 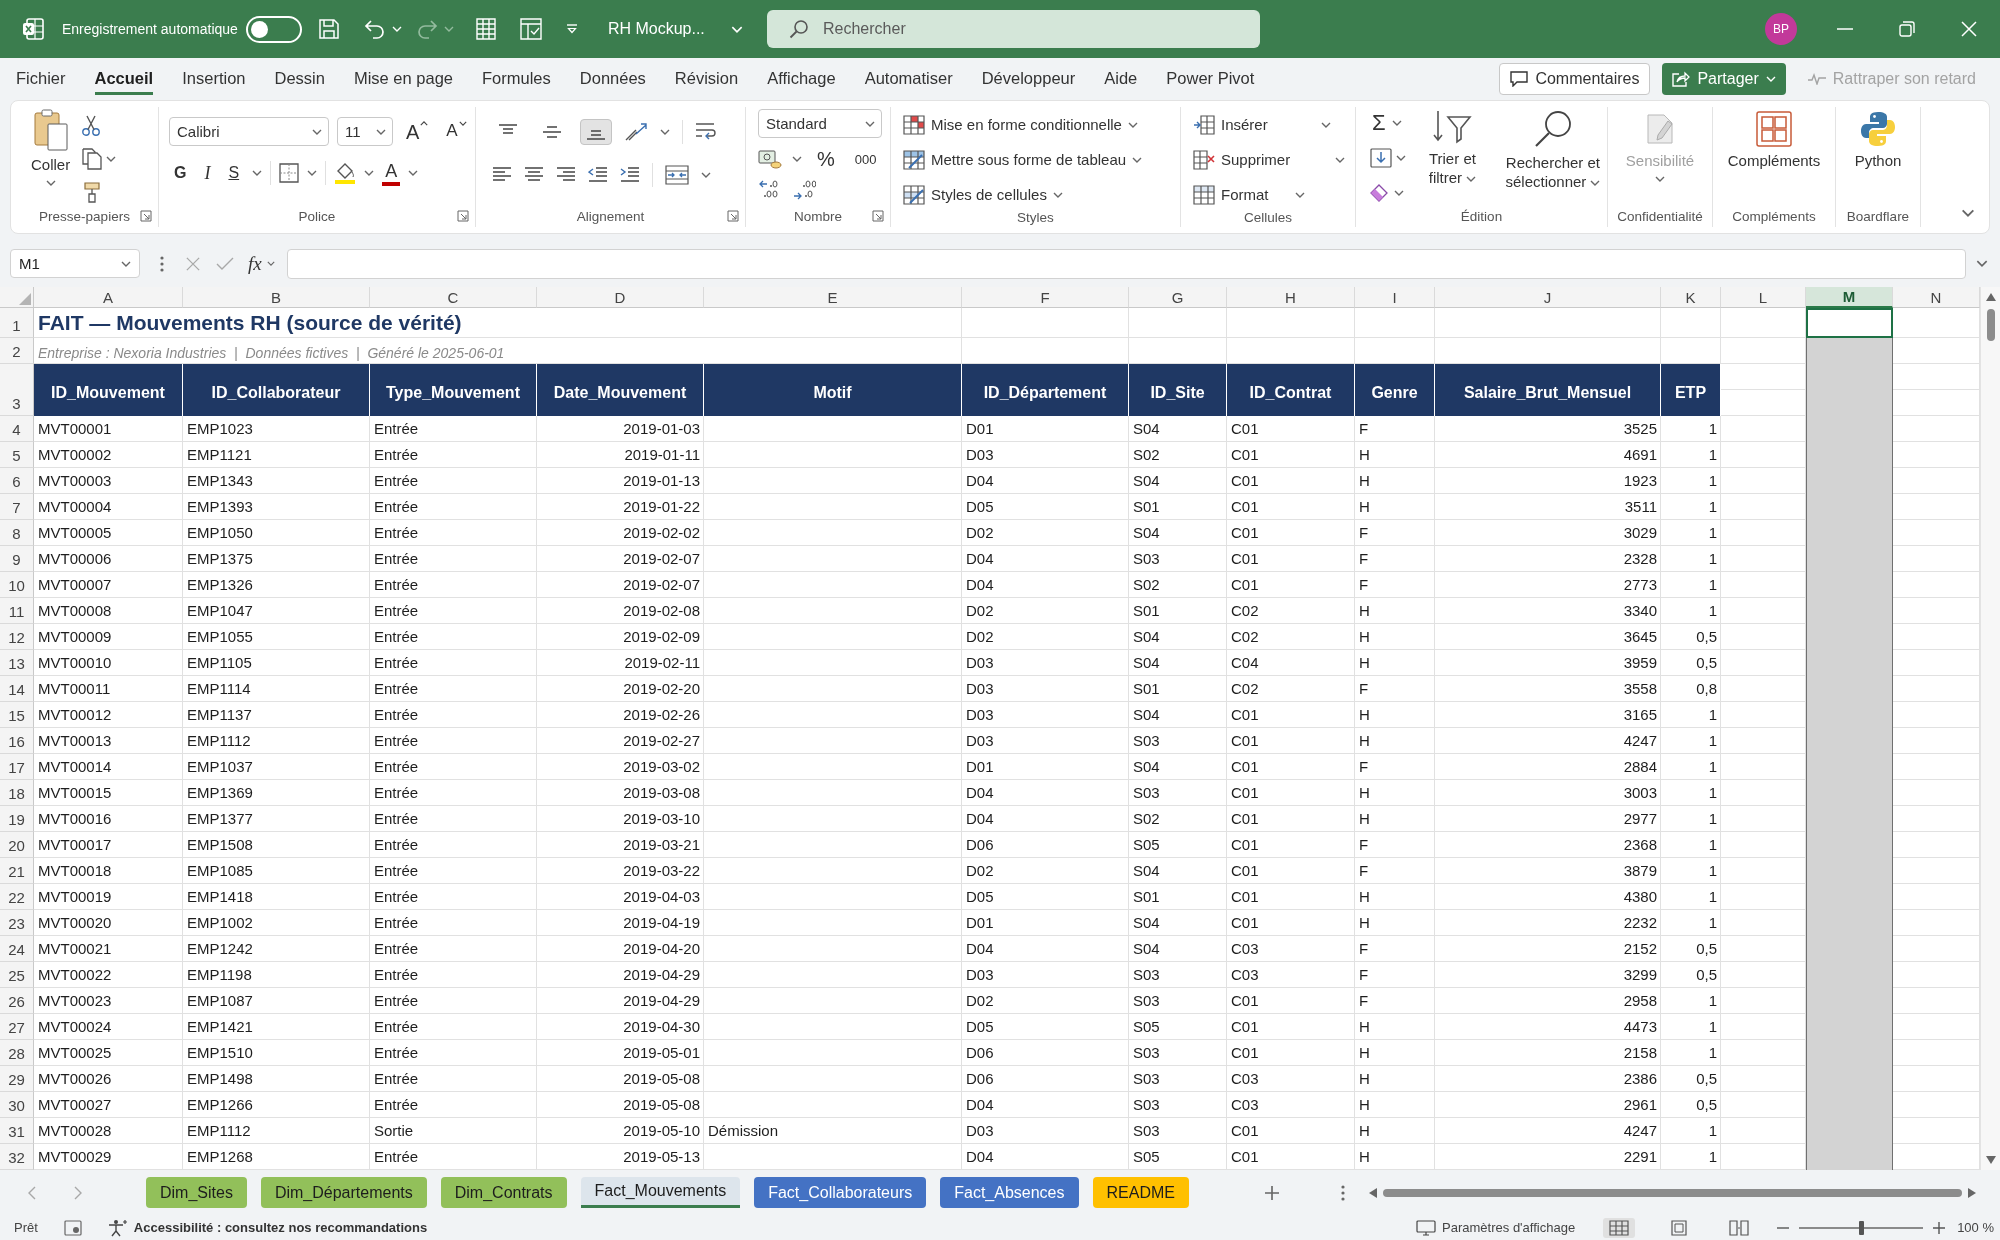 What do you see at coordinates (612, 79) in the screenshot?
I see `menu-tab: Données` at bounding box center [612, 79].